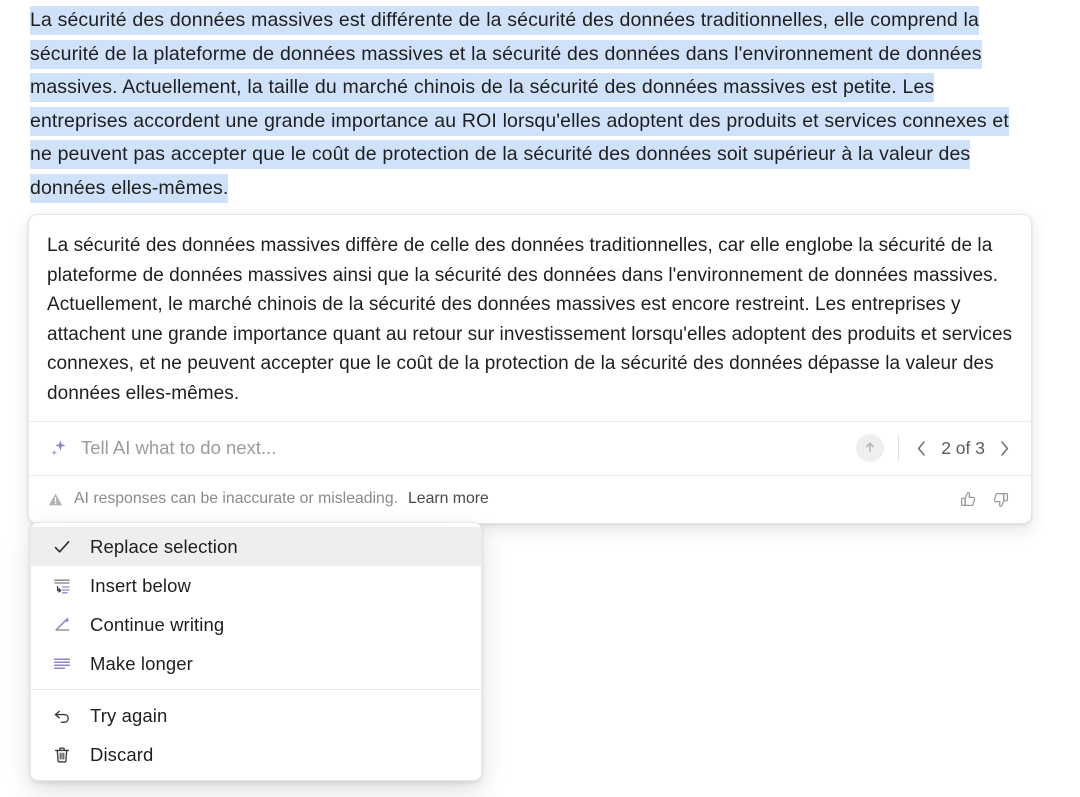 This screenshot has width=1080, height=797. What do you see at coordinates (256, 715) in the screenshot?
I see `menu-item-try-again: Try again` at bounding box center [256, 715].